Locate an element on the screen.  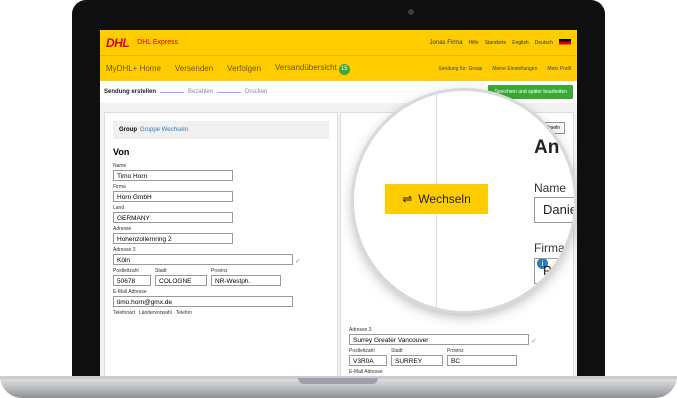
step-drucken: Drucken is located at coordinates (256, 92).